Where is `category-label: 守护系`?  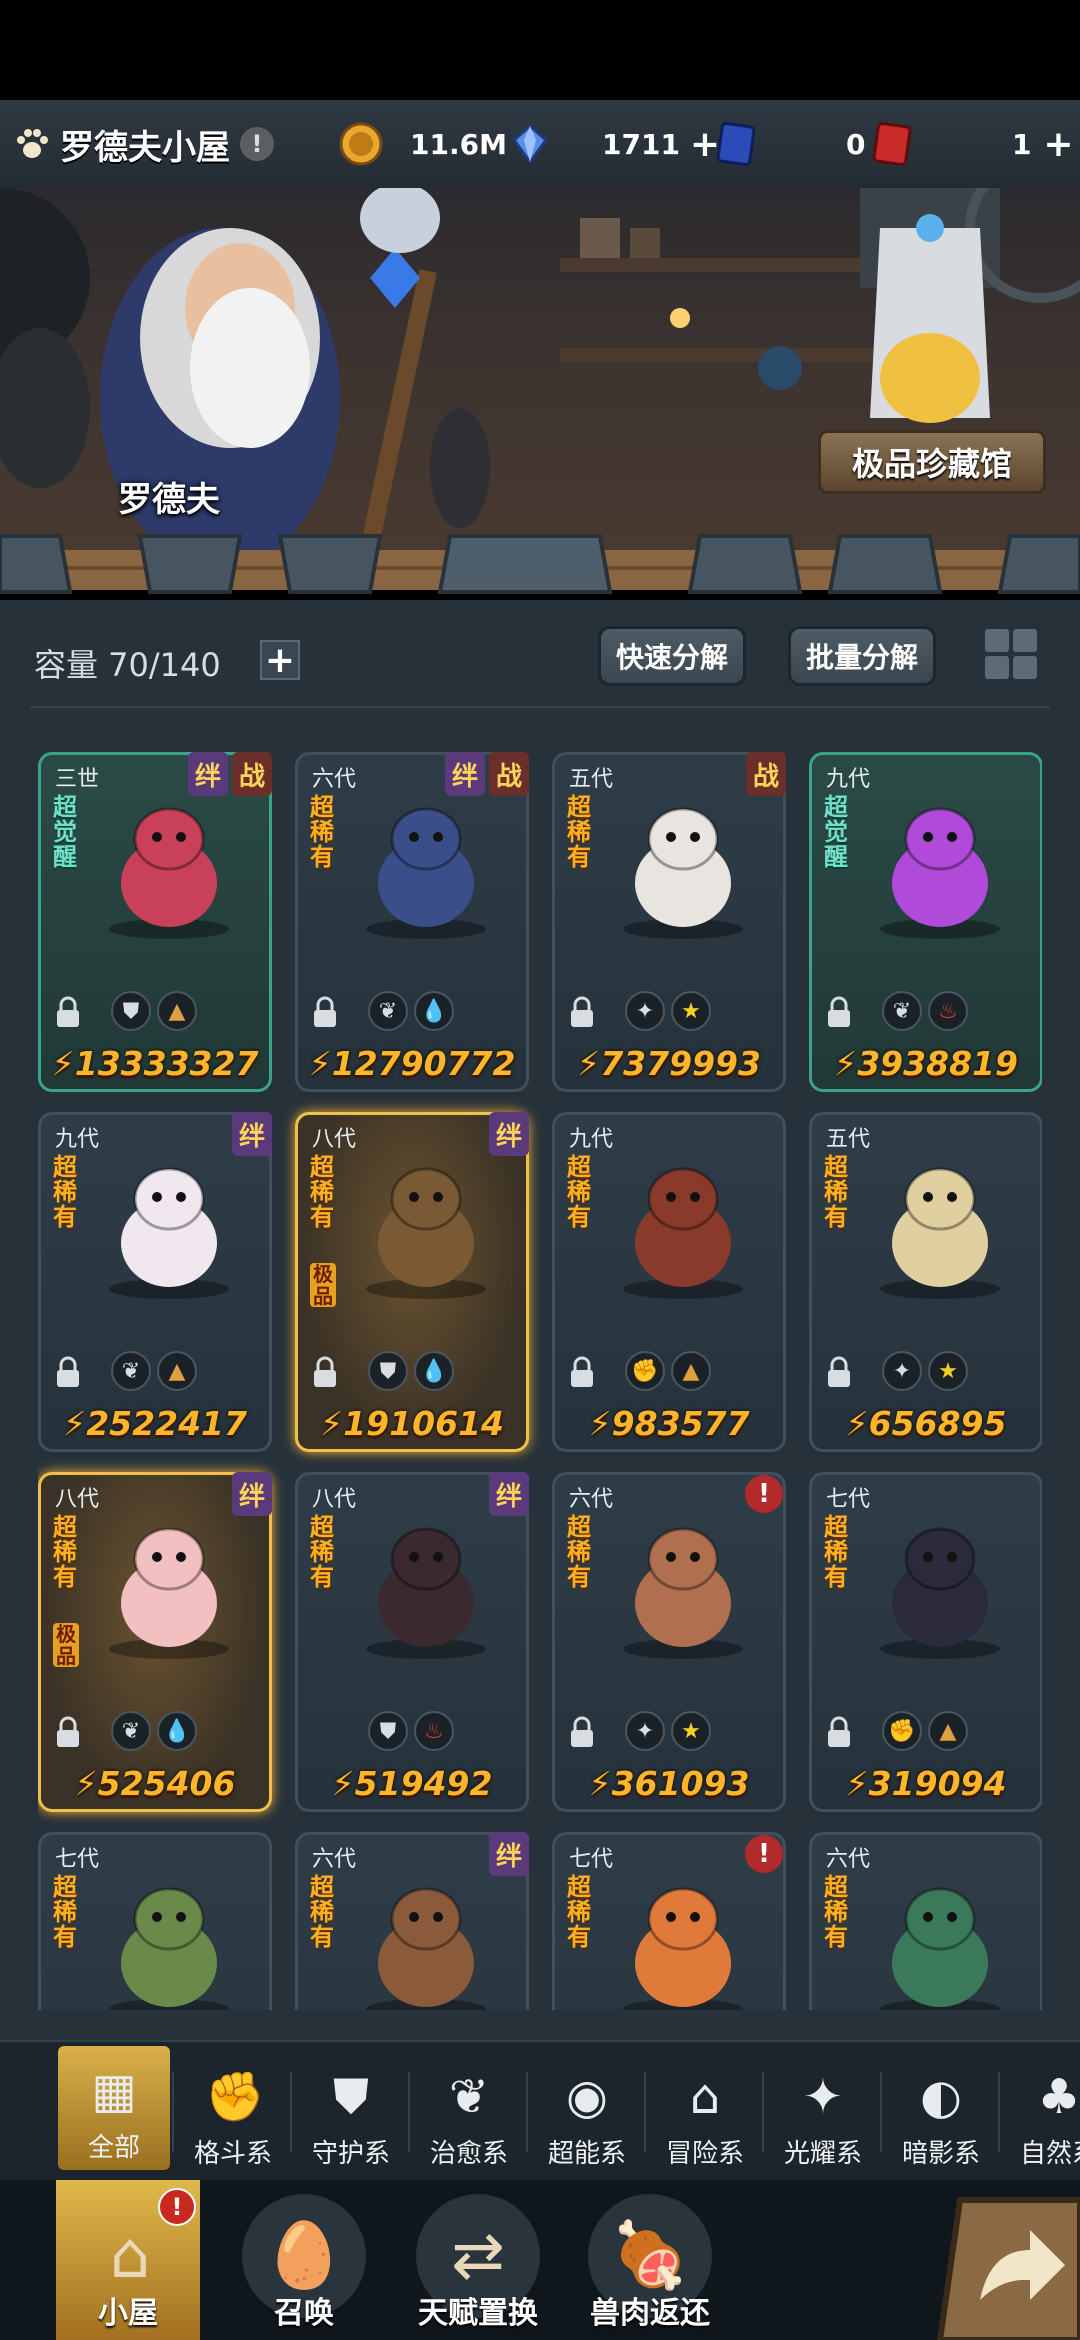
category-label: 守护系 is located at coordinates (350, 2154).